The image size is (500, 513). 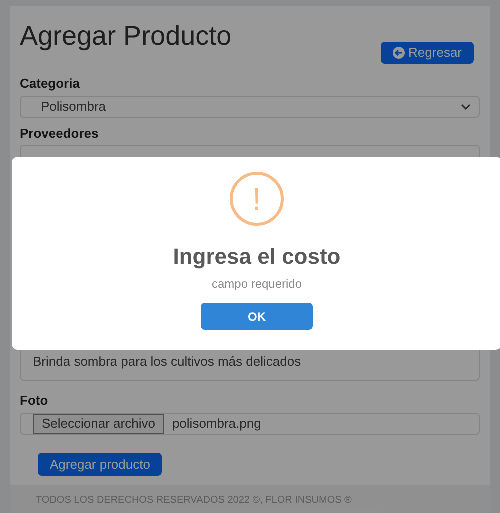 What do you see at coordinates (217, 423) in the screenshot?
I see `file-name: polisombra.png` at bounding box center [217, 423].